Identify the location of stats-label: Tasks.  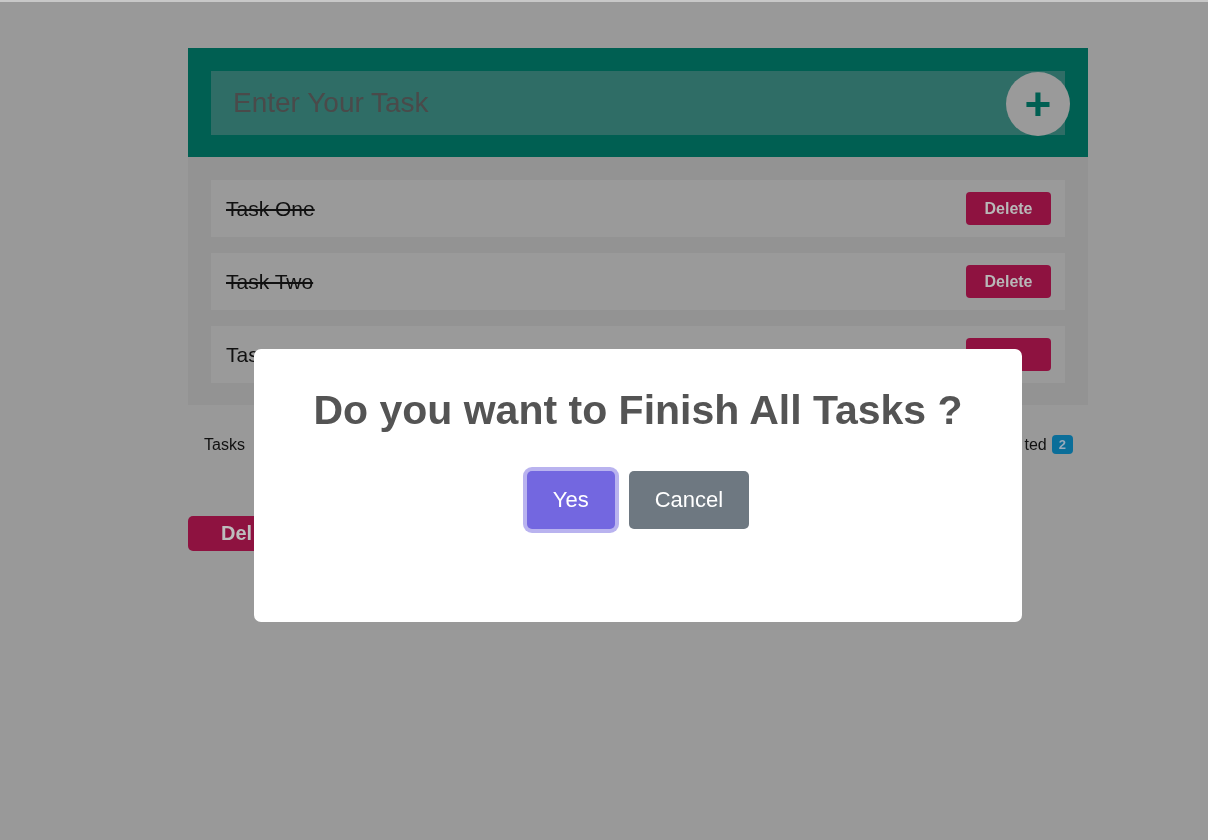
(224, 444).